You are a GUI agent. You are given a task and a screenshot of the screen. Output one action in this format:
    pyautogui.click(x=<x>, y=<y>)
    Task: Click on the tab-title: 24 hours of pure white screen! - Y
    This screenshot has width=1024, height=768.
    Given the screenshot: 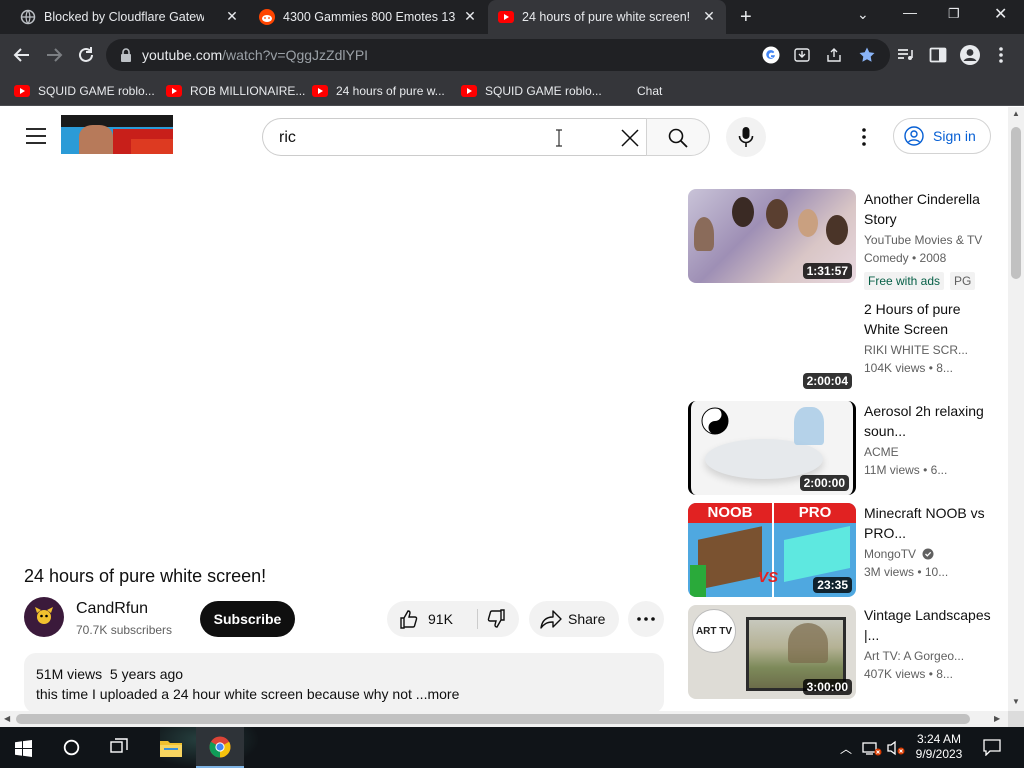 What is the action you would take?
    pyautogui.click(x=607, y=17)
    